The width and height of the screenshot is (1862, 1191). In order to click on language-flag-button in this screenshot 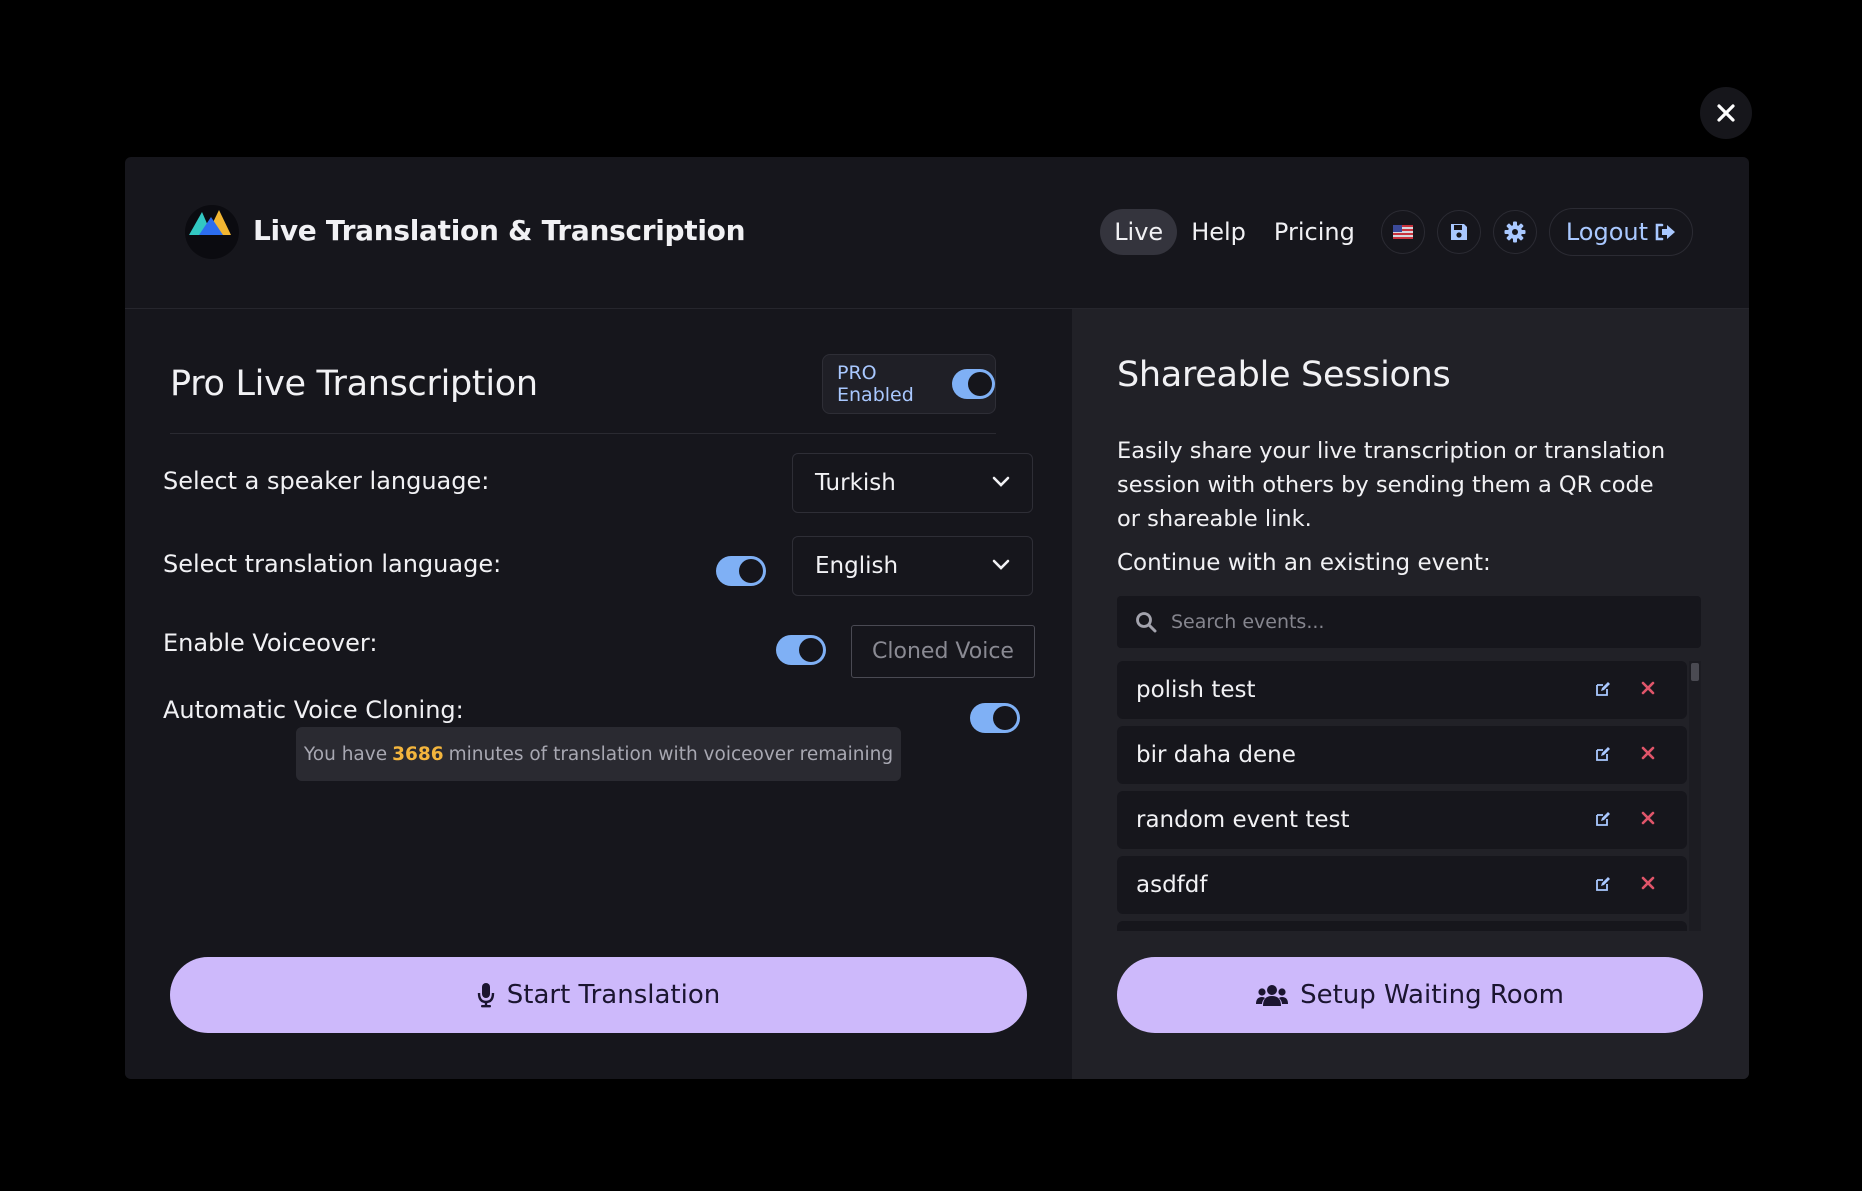, I will do `click(1402, 232)`.